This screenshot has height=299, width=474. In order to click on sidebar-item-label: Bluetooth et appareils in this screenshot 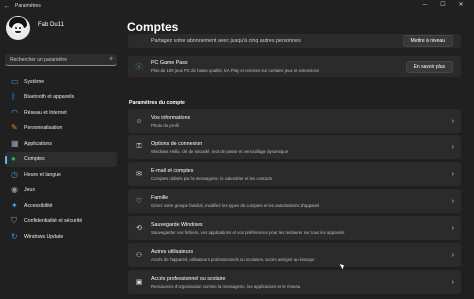, I will do `click(49, 97)`.